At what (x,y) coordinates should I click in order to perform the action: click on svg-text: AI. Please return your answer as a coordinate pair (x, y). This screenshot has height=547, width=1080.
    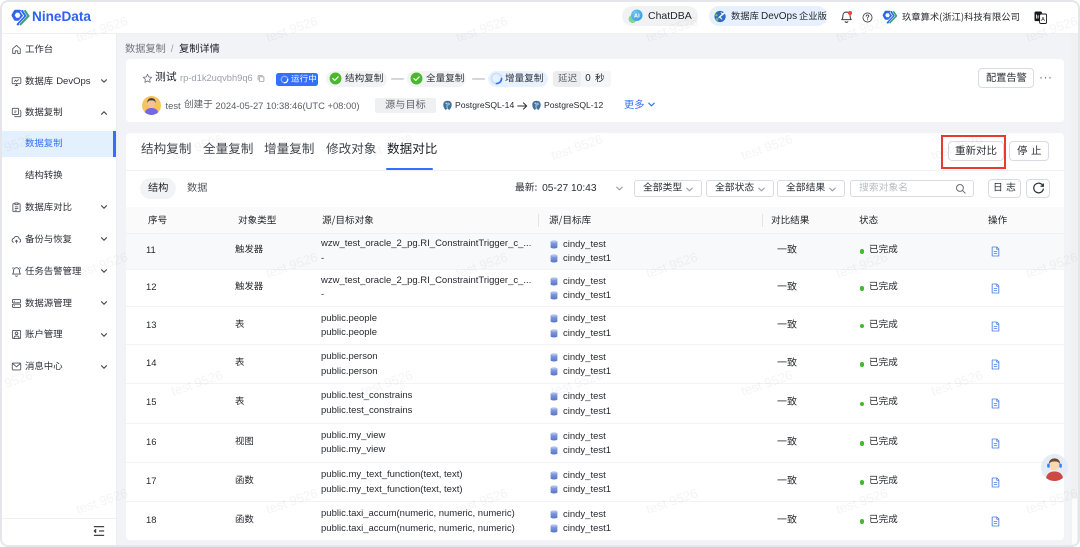
    Looking at the image, I should click on (637, 16).